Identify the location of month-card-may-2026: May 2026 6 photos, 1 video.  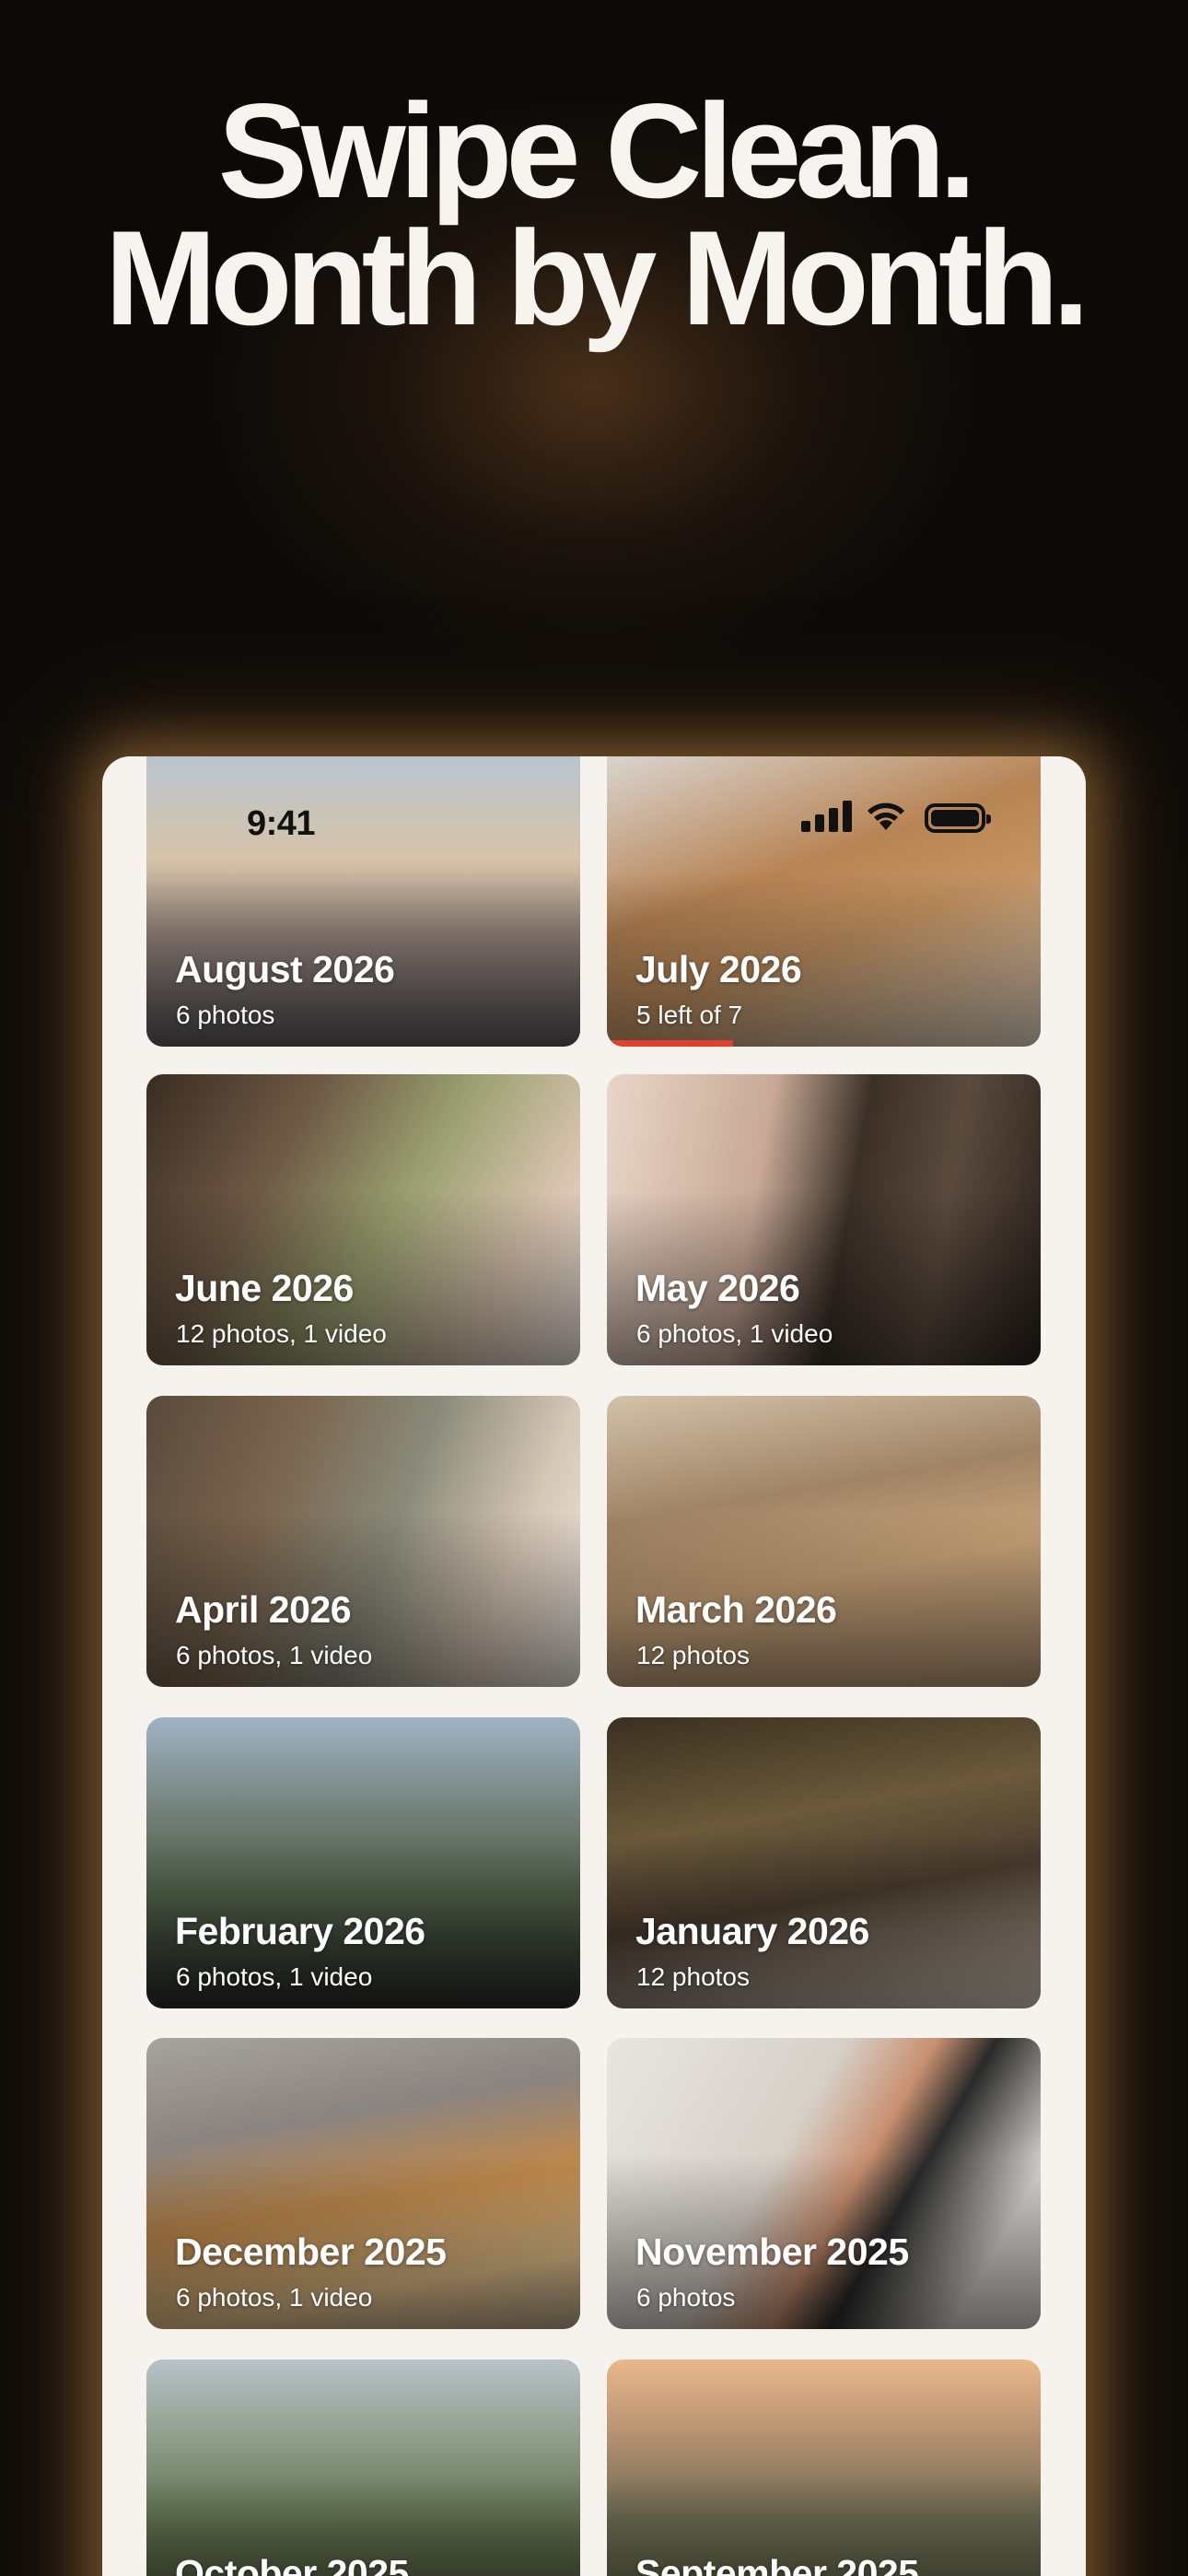
(824, 1219).